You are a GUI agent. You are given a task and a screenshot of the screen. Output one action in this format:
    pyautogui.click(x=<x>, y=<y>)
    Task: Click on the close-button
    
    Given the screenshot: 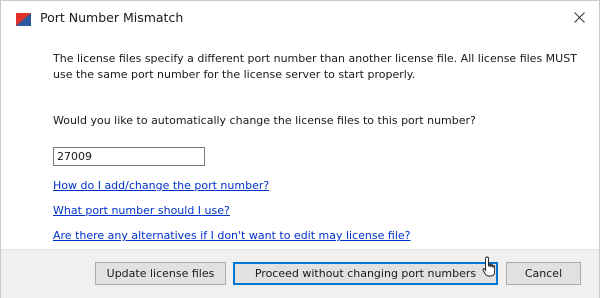 What is the action you would take?
    pyautogui.click(x=579, y=17)
    